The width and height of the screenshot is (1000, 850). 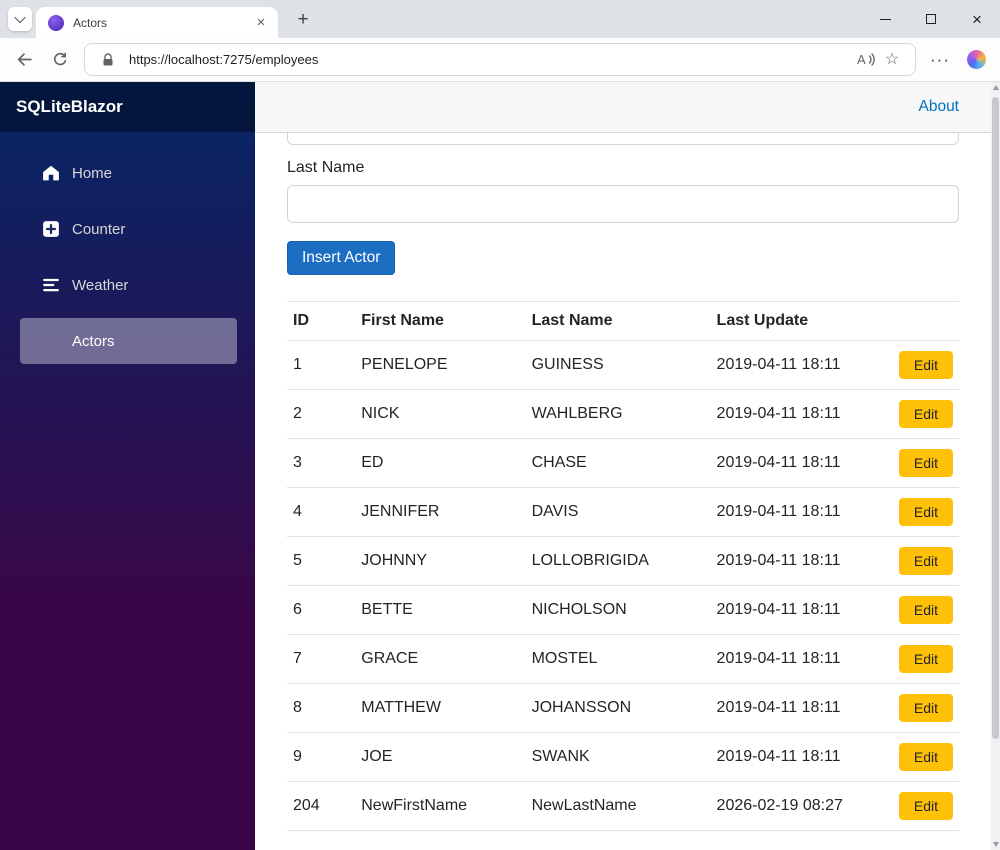 What do you see at coordinates (618, 708) in the screenshot?
I see `cell-last-name: JOHANSSON` at bounding box center [618, 708].